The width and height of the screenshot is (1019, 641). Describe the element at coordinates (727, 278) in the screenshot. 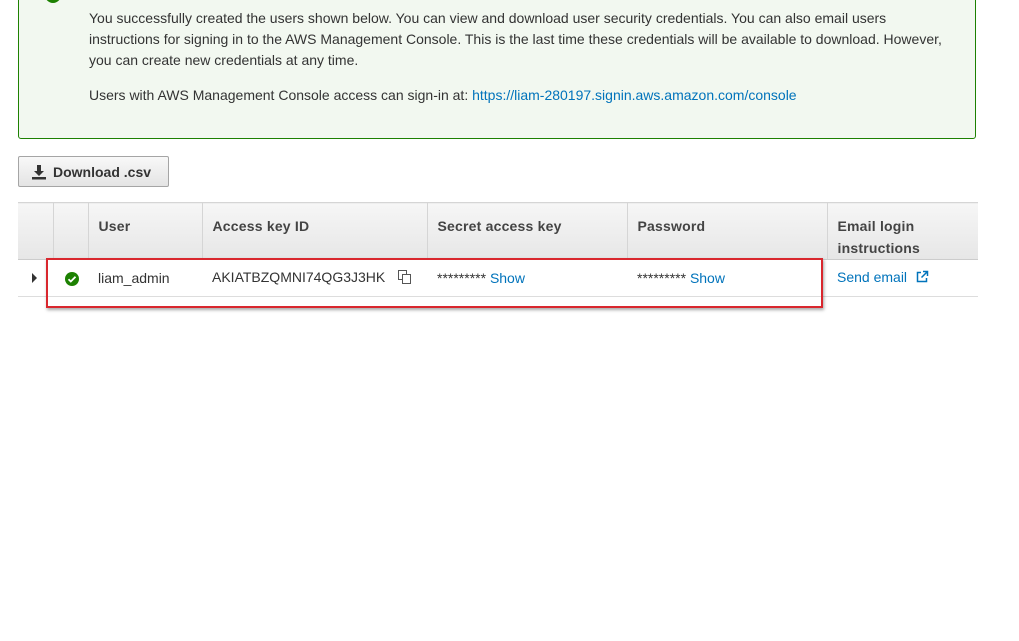

I see `password-cell: ********* Show` at that location.